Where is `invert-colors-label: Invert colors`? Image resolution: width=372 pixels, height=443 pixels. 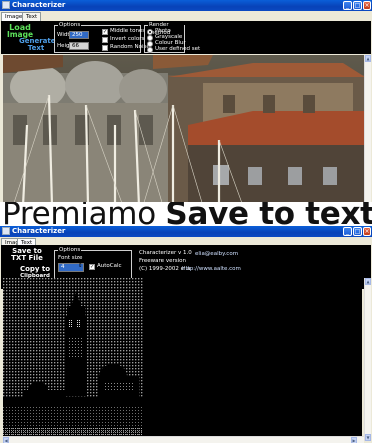
invert-colors-label: Invert colors is located at coordinates (127, 39).